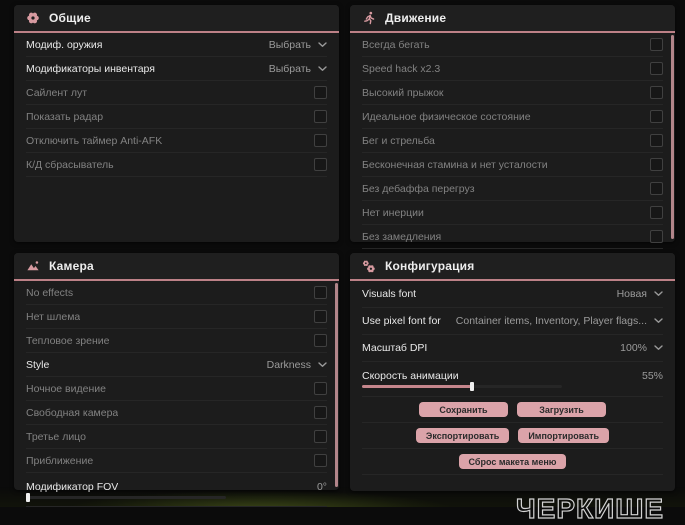  What do you see at coordinates (512, 294) in the screenshot?
I see `row-visuals-font-dropdown: Visuals font Новая` at bounding box center [512, 294].